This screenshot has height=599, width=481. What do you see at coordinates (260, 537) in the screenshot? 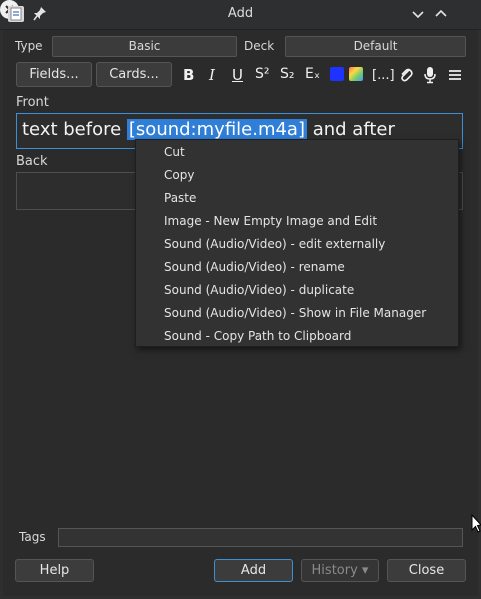
I see `tags-input` at bounding box center [260, 537].